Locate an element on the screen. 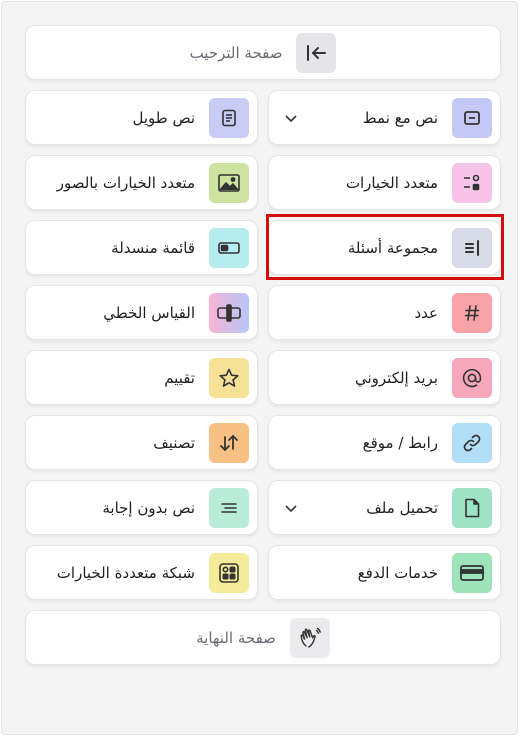 Image resolution: width=520 pixels, height=738 pixels. block-picture-choice: متعدد الخيارات بالصور is located at coordinates (141, 182).